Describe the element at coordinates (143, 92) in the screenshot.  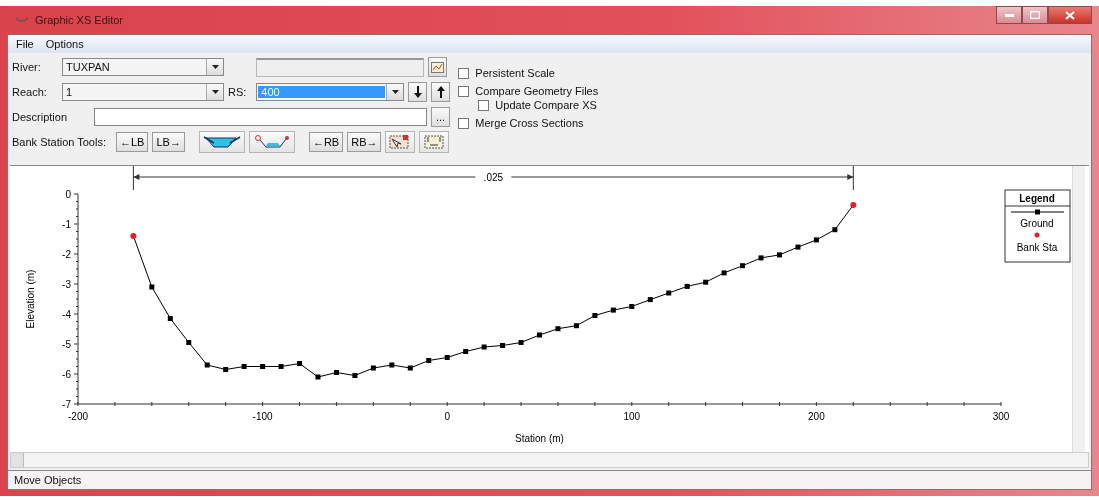
I see `reach-dropdown: 1` at that location.